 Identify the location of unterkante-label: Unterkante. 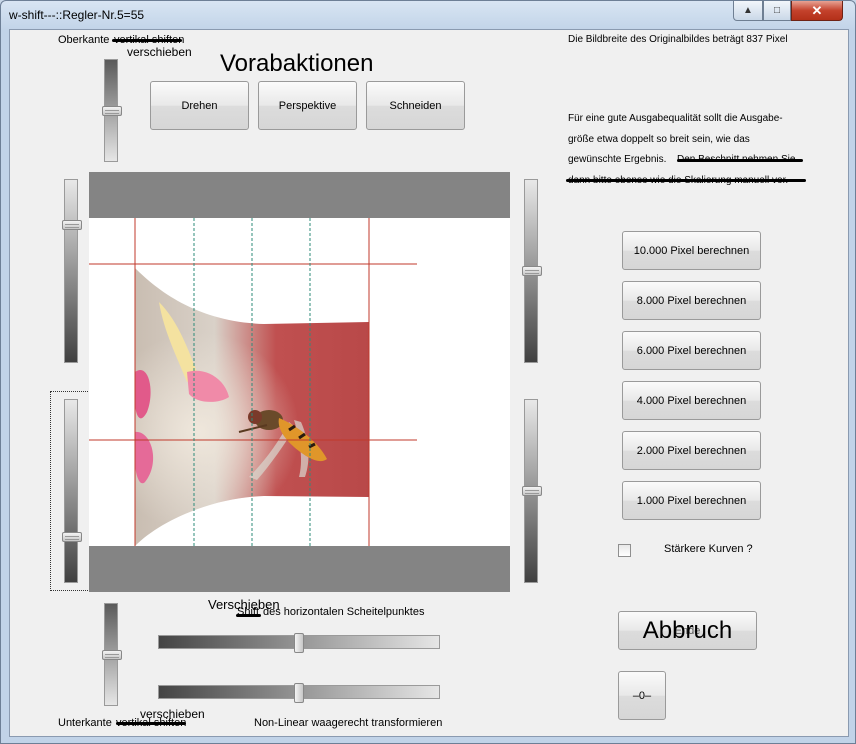
(85, 723).